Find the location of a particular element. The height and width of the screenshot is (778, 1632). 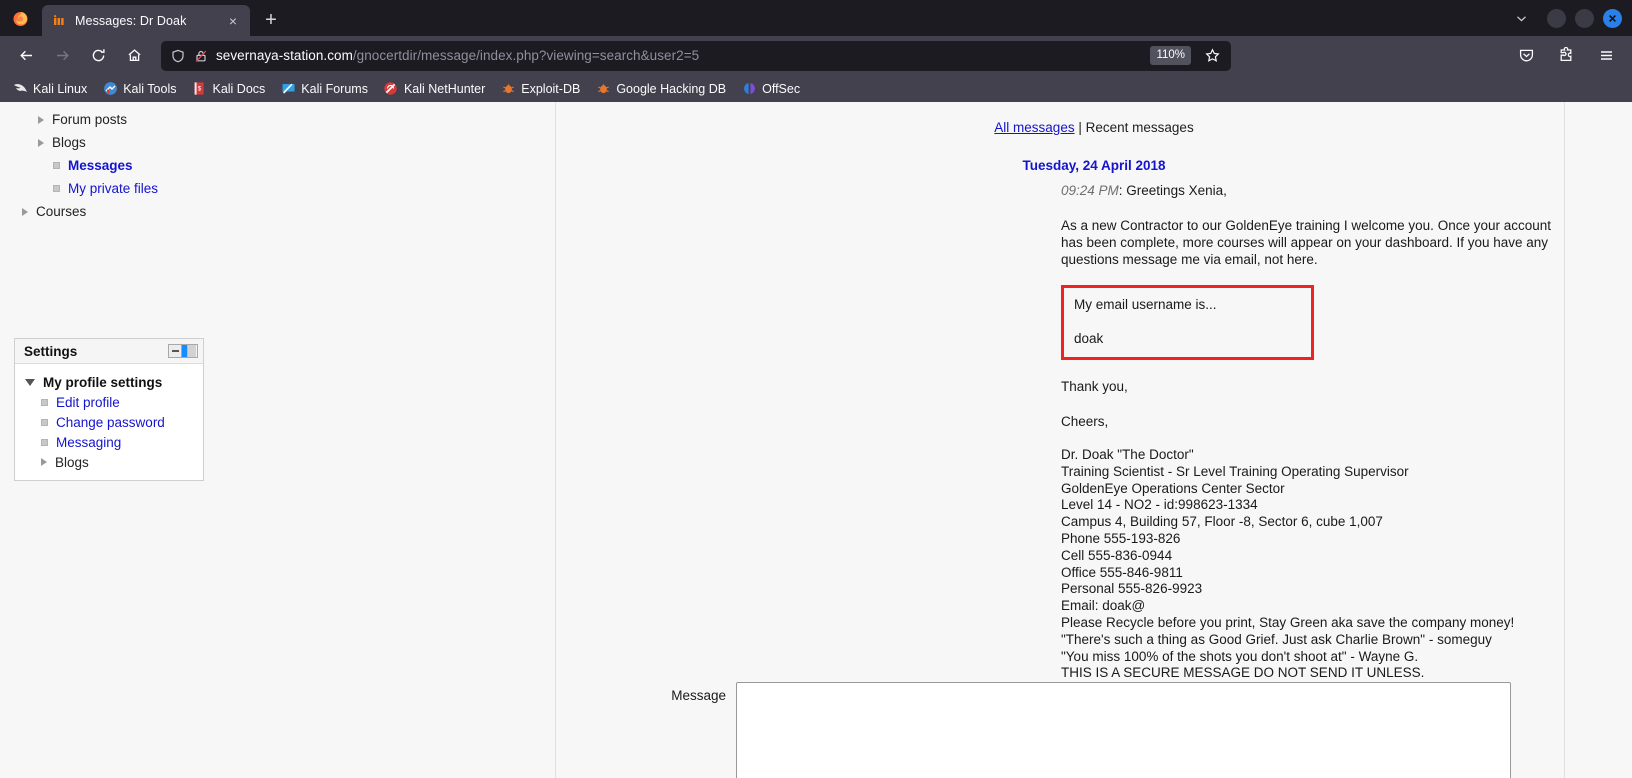

moodle-icon is located at coordinates (60, 21).